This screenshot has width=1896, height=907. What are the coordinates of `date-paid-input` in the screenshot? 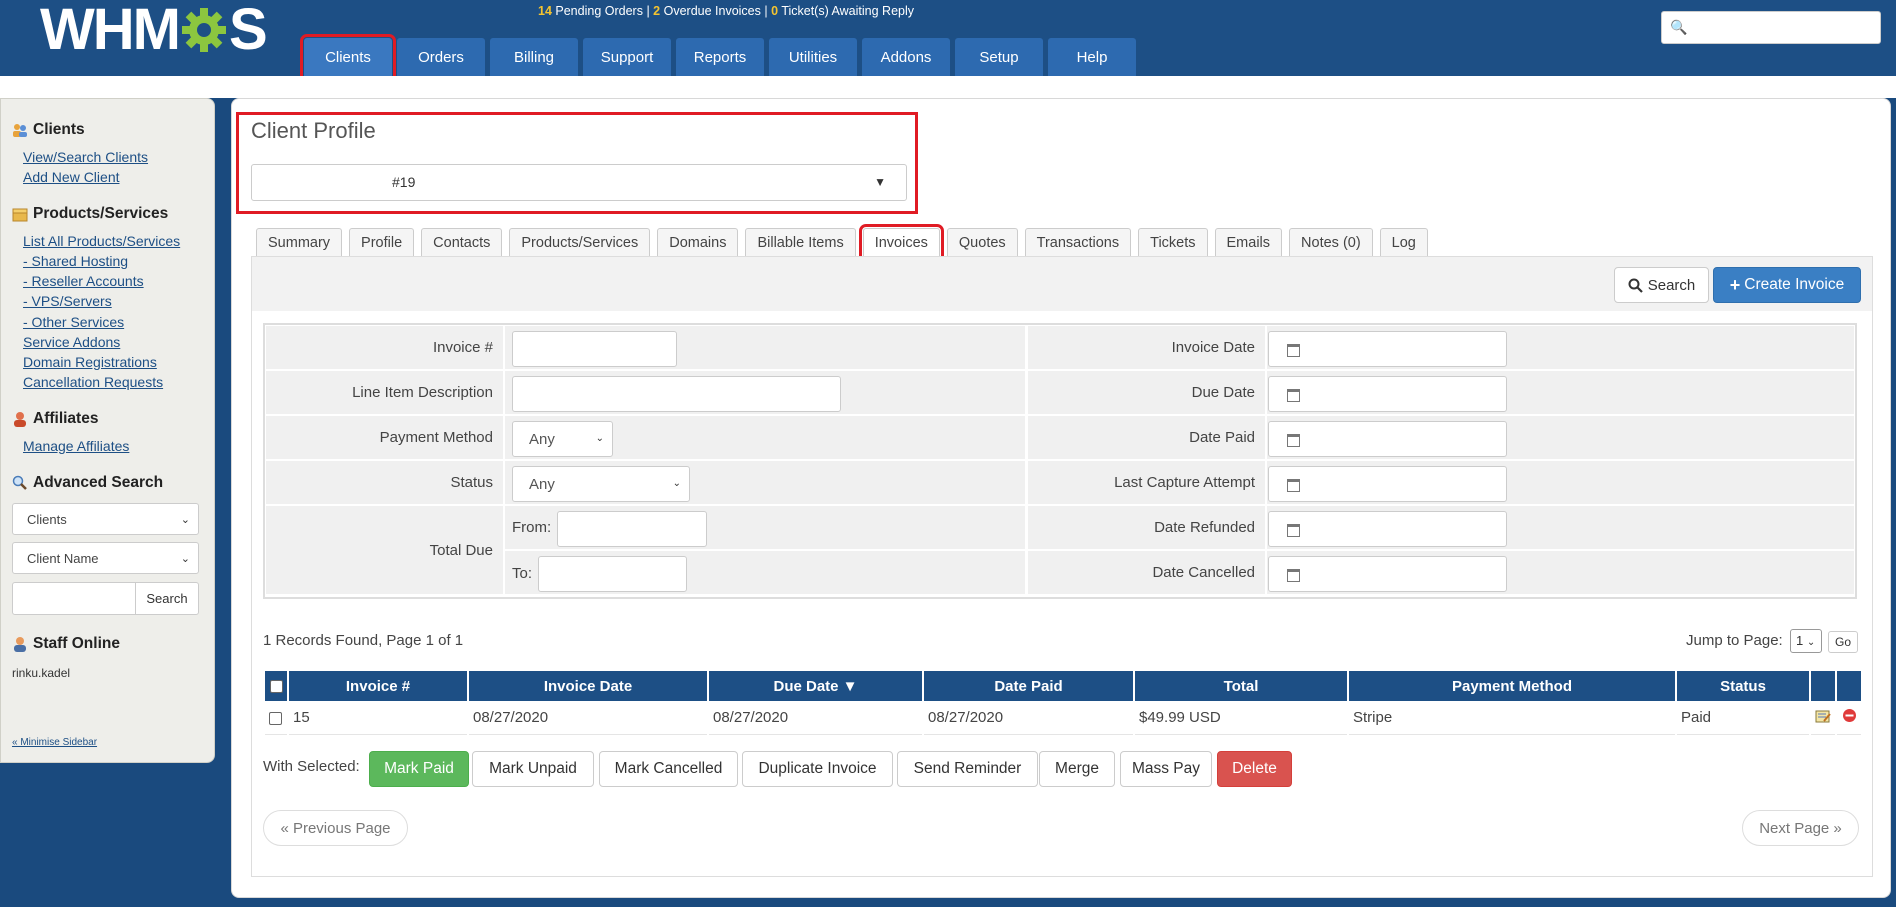 It's located at (1387, 439).